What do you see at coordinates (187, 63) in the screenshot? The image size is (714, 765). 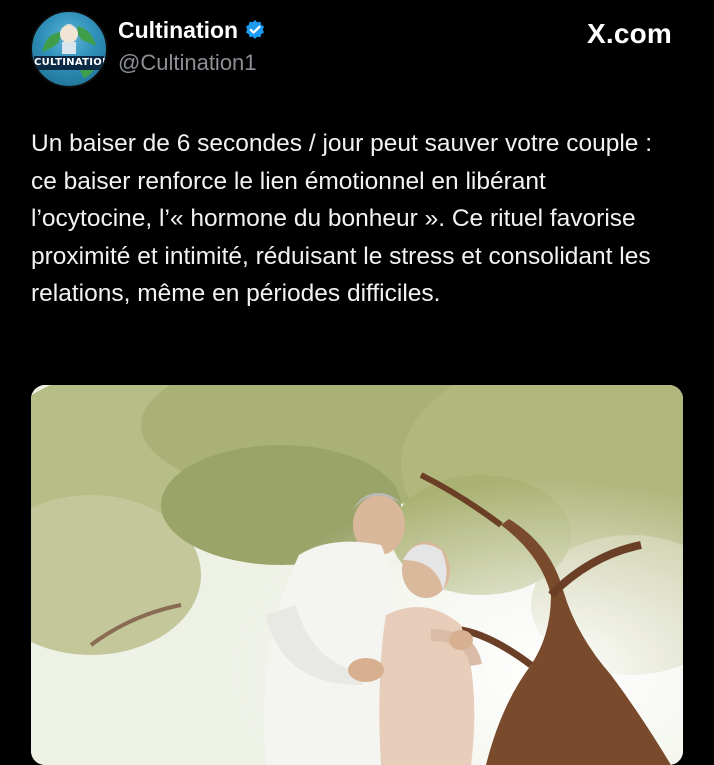 I see `handle: @Cultination1` at bounding box center [187, 63].